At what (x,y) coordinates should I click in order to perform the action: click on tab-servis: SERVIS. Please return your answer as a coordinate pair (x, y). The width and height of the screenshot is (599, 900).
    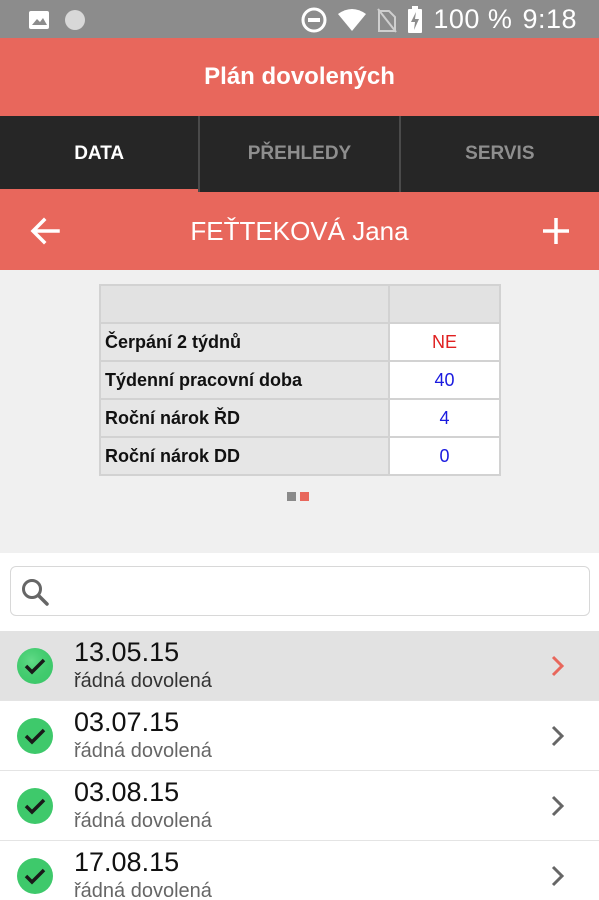
    Looking at the image, I should click on (498, 154).